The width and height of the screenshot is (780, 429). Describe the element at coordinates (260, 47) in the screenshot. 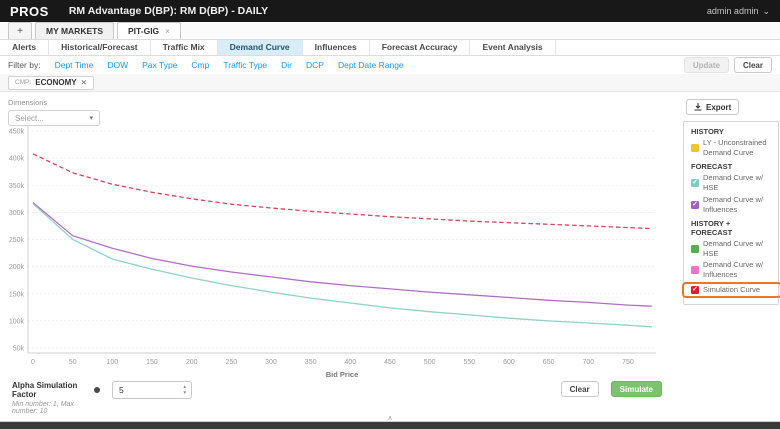

I see `tab-demand-curve: Demand Curve` at that location.